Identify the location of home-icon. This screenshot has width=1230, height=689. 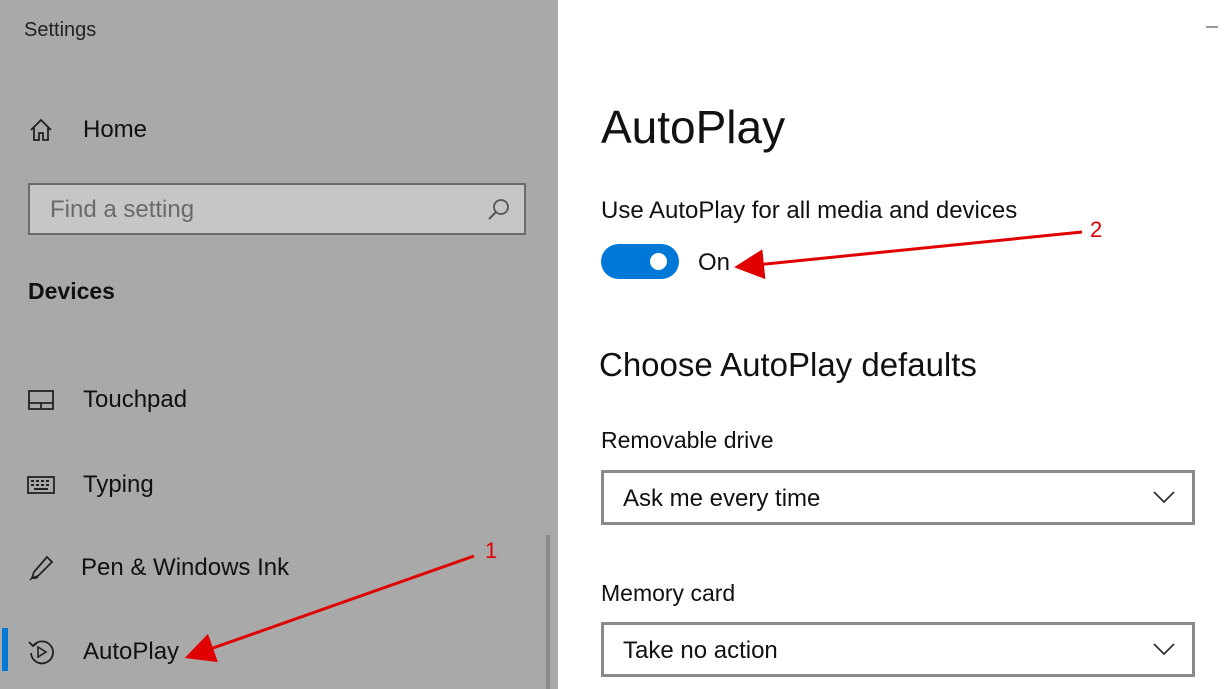
(41, 130).